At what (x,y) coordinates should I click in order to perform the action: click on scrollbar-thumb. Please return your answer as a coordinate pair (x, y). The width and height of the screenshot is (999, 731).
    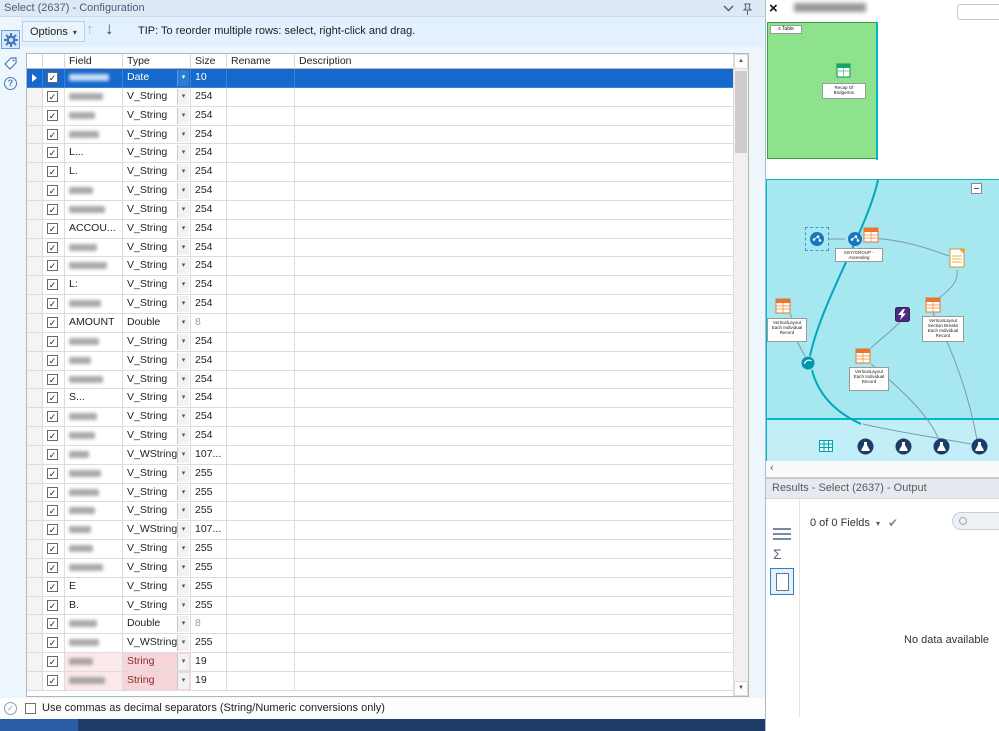
    Looking at the image, I should click on (741, 112).